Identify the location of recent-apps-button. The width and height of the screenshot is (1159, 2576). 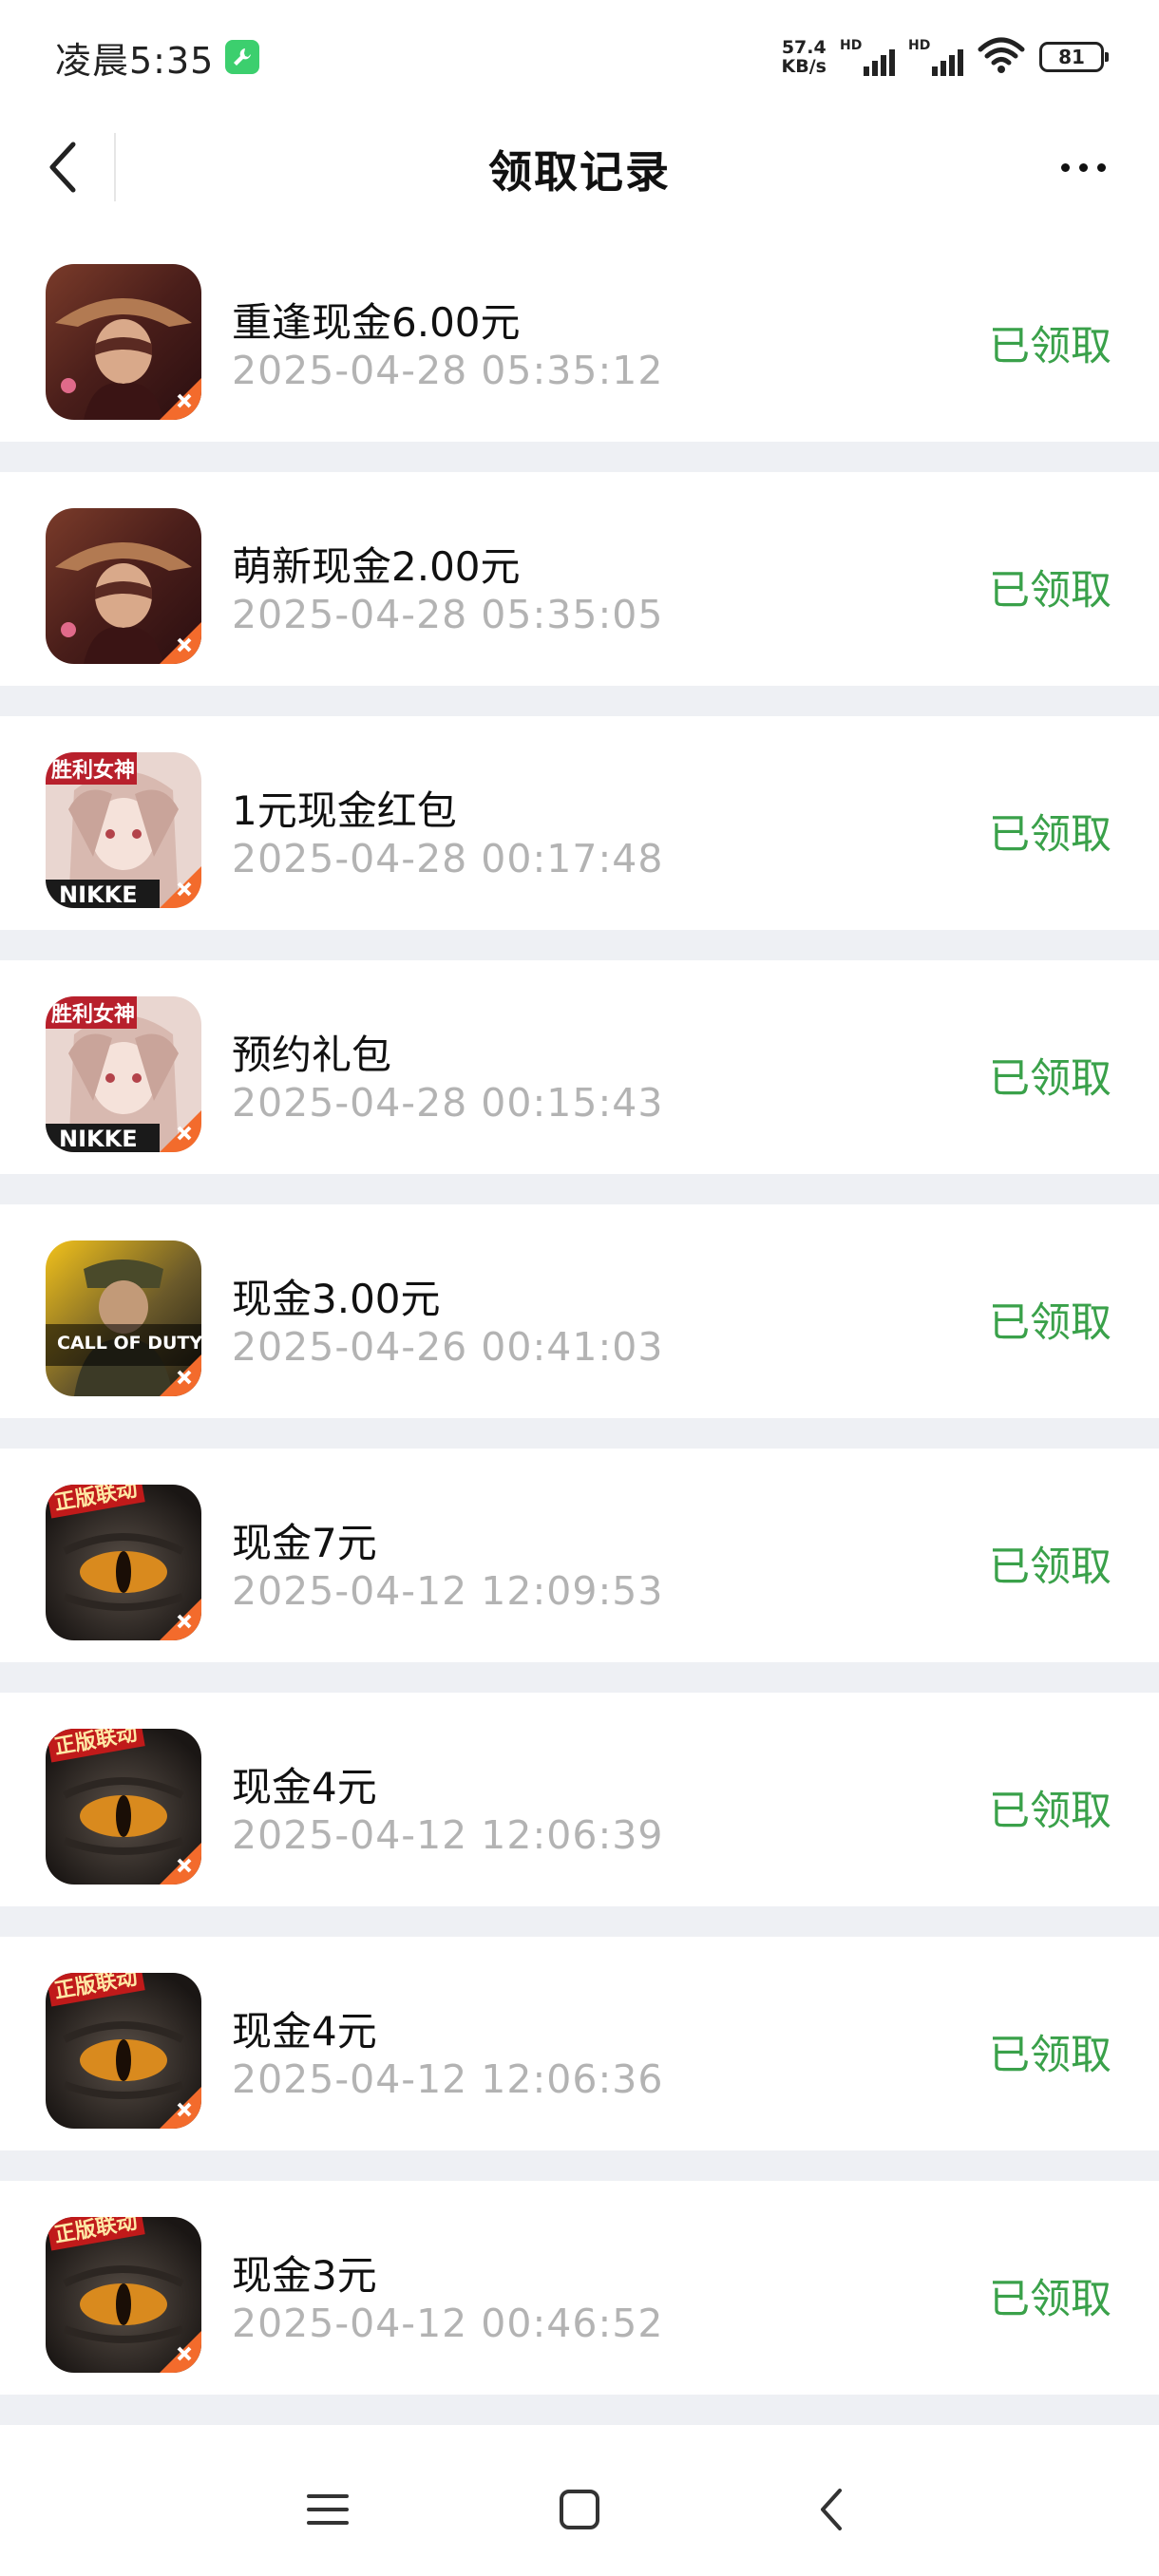
(328, 2510).